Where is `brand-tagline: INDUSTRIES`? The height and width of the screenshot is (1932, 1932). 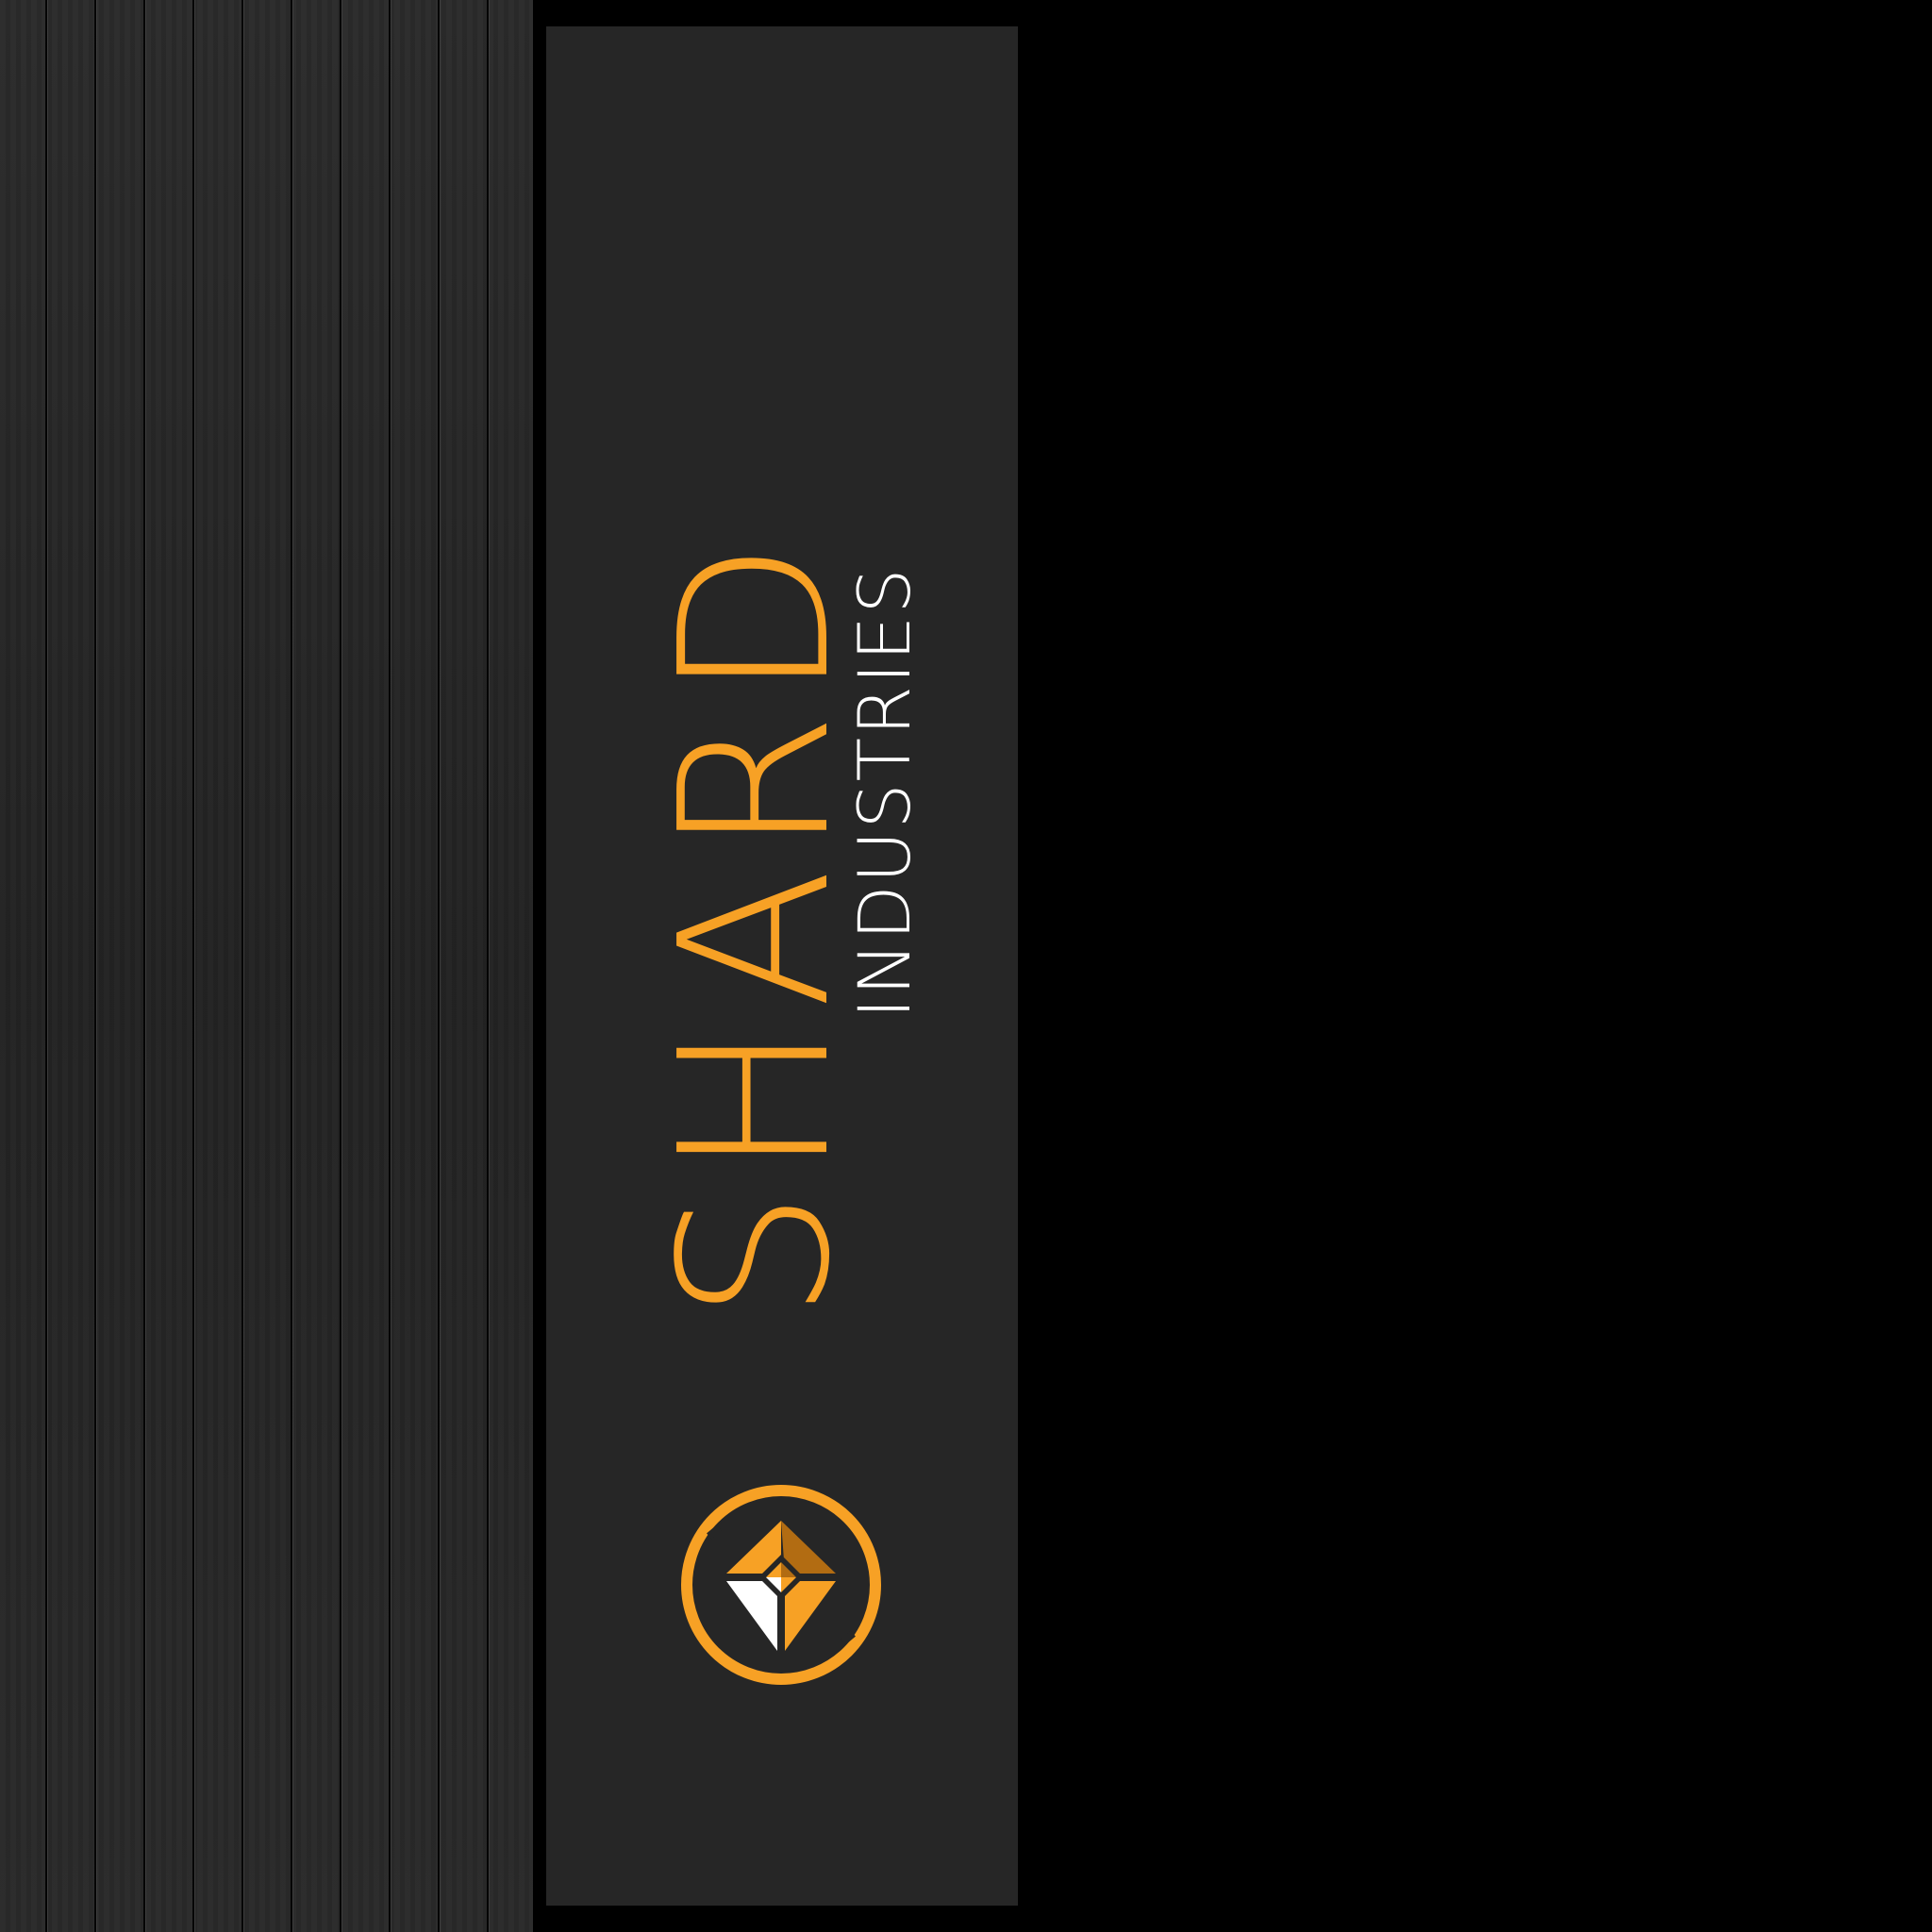 brand-tagline: INDUSTRIES is located at coordinates (884, 792).